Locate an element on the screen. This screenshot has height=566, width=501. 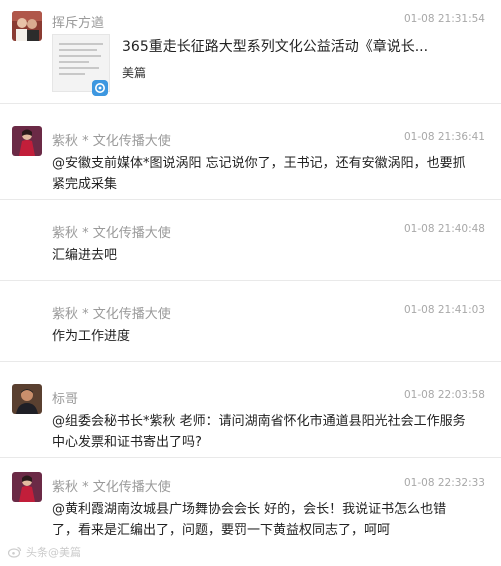
timestamp: 01-08 21:36:41 is located at coordinates (444, 137).